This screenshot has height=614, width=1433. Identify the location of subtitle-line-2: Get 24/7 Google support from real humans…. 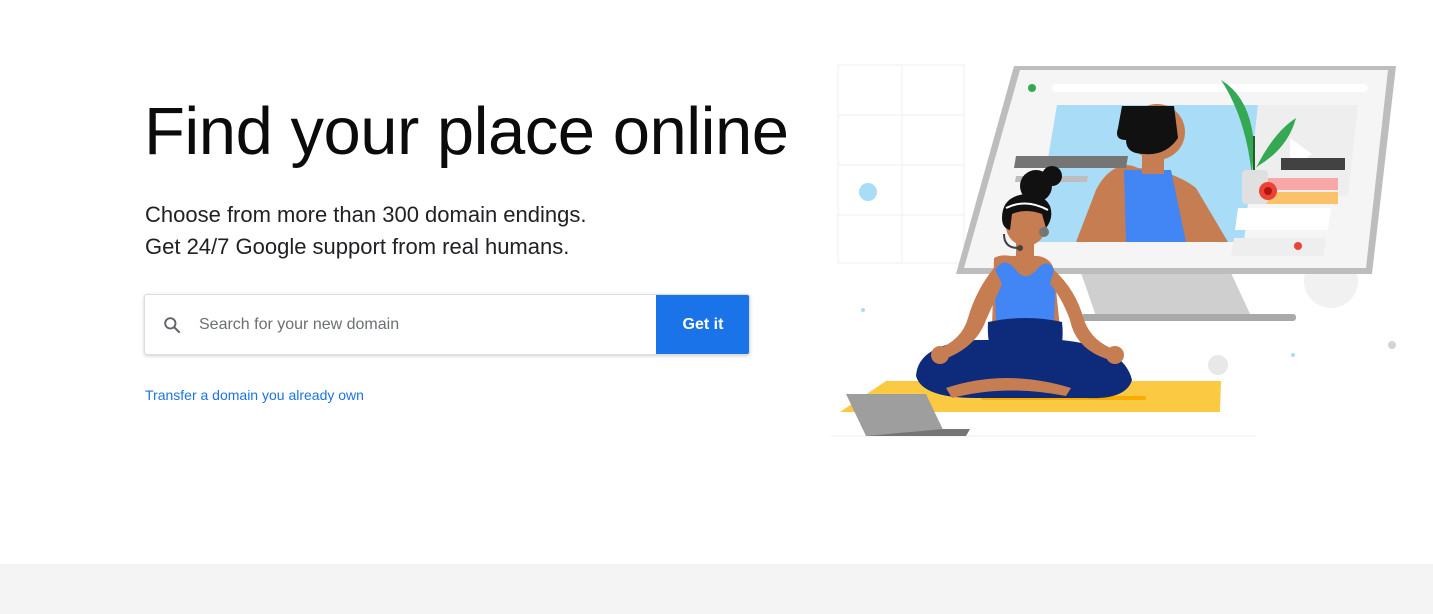
(357, 246).